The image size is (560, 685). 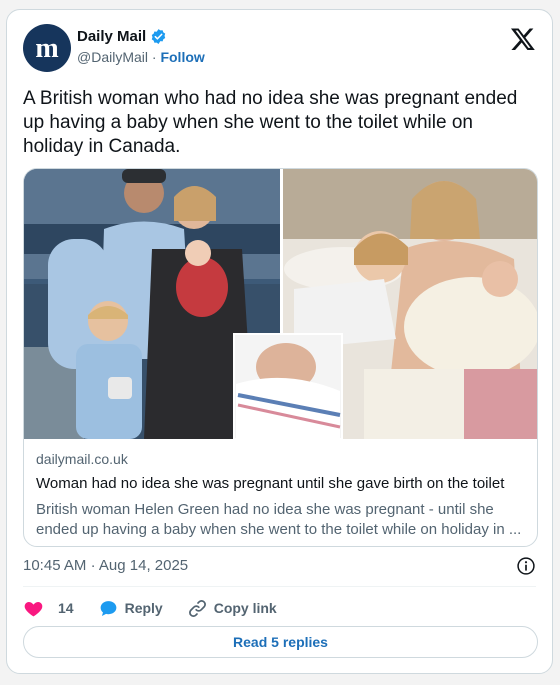 I want to click on speech-bubble-icon, so click(x=108, y=608).